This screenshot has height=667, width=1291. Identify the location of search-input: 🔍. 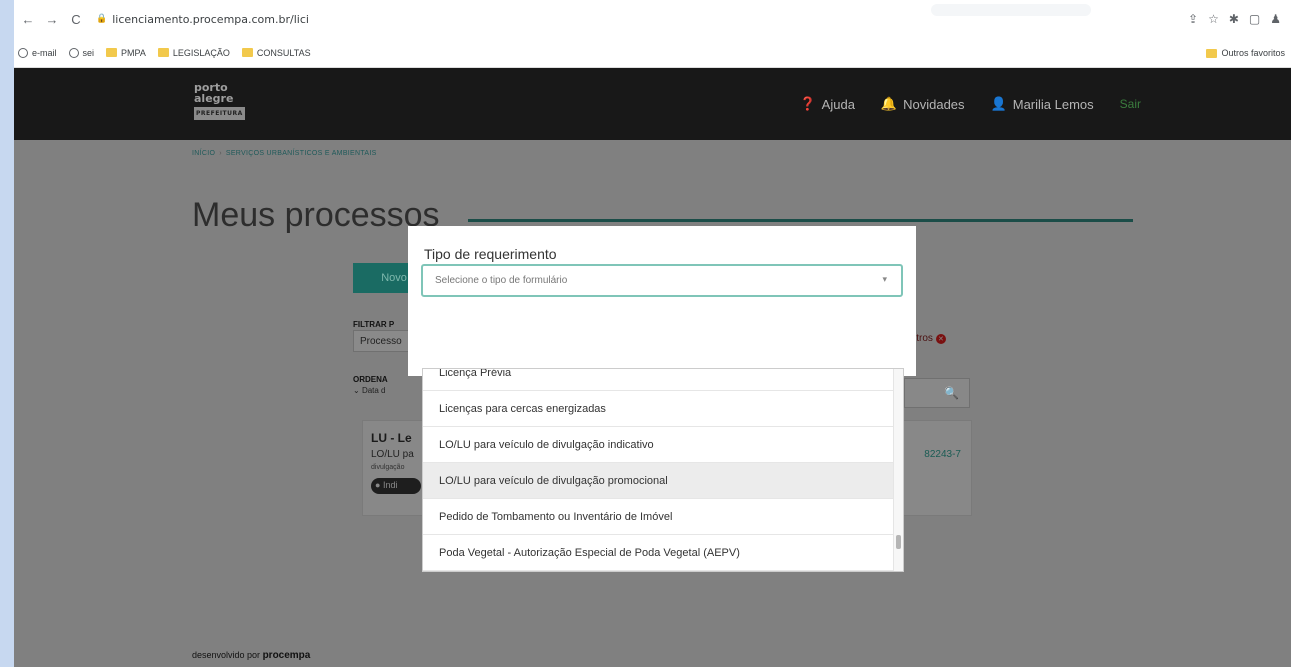
(937, 393).